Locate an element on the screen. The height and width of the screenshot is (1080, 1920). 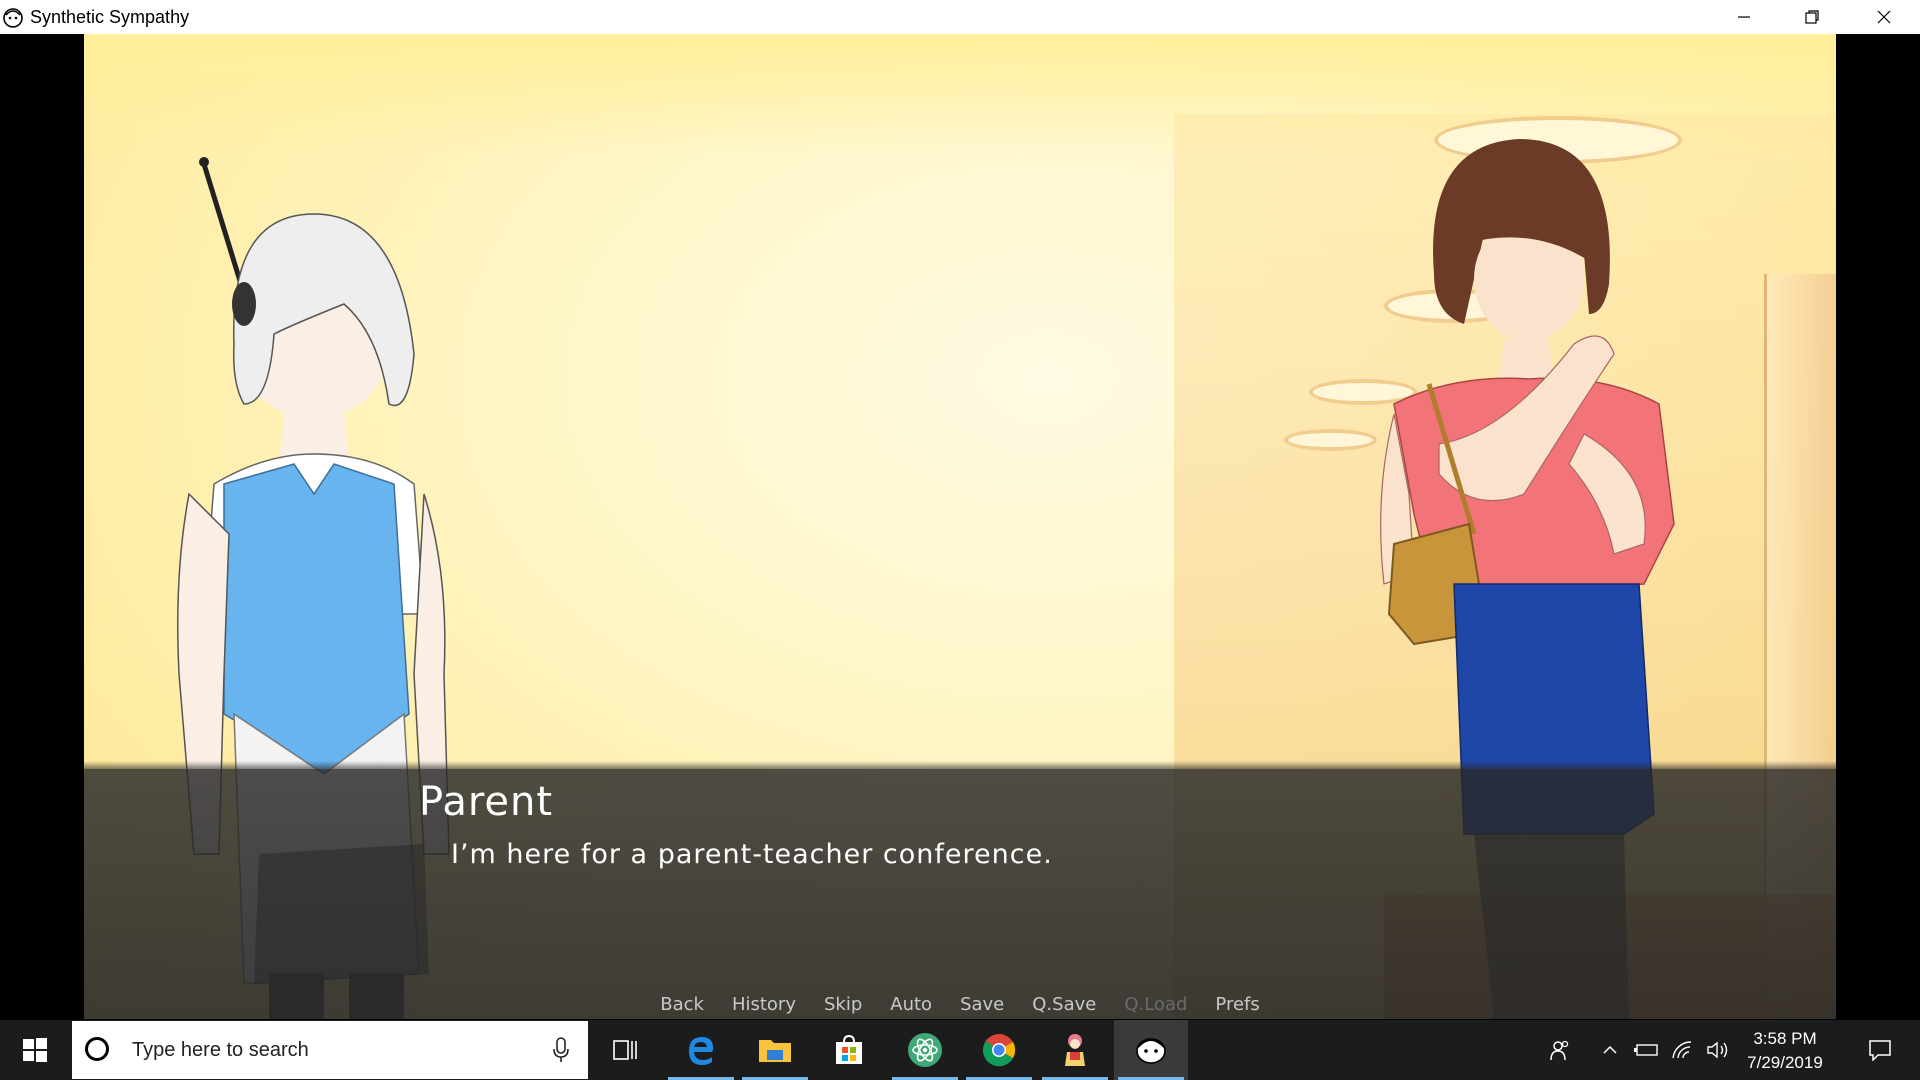
taskbar-store is located at coordinates (849, 1050).